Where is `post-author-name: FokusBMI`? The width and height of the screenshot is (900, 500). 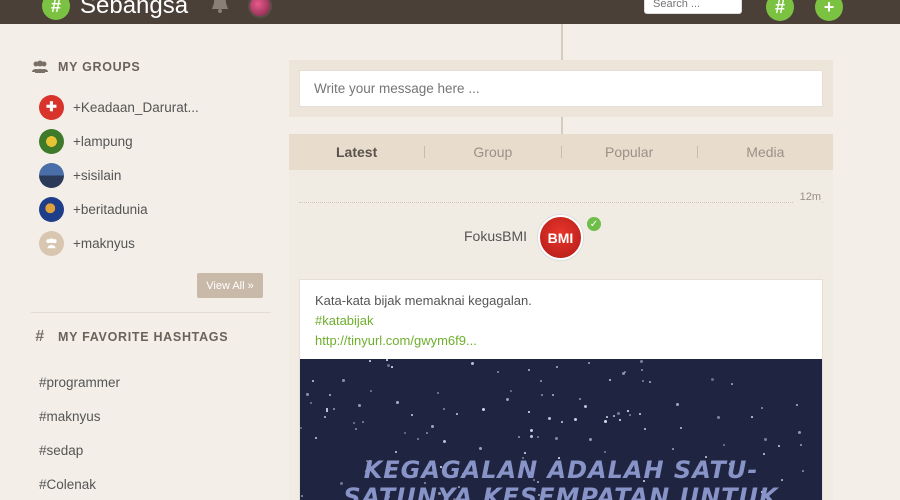
post-author-name: FokusBMI is located at coordinates (495, 236).